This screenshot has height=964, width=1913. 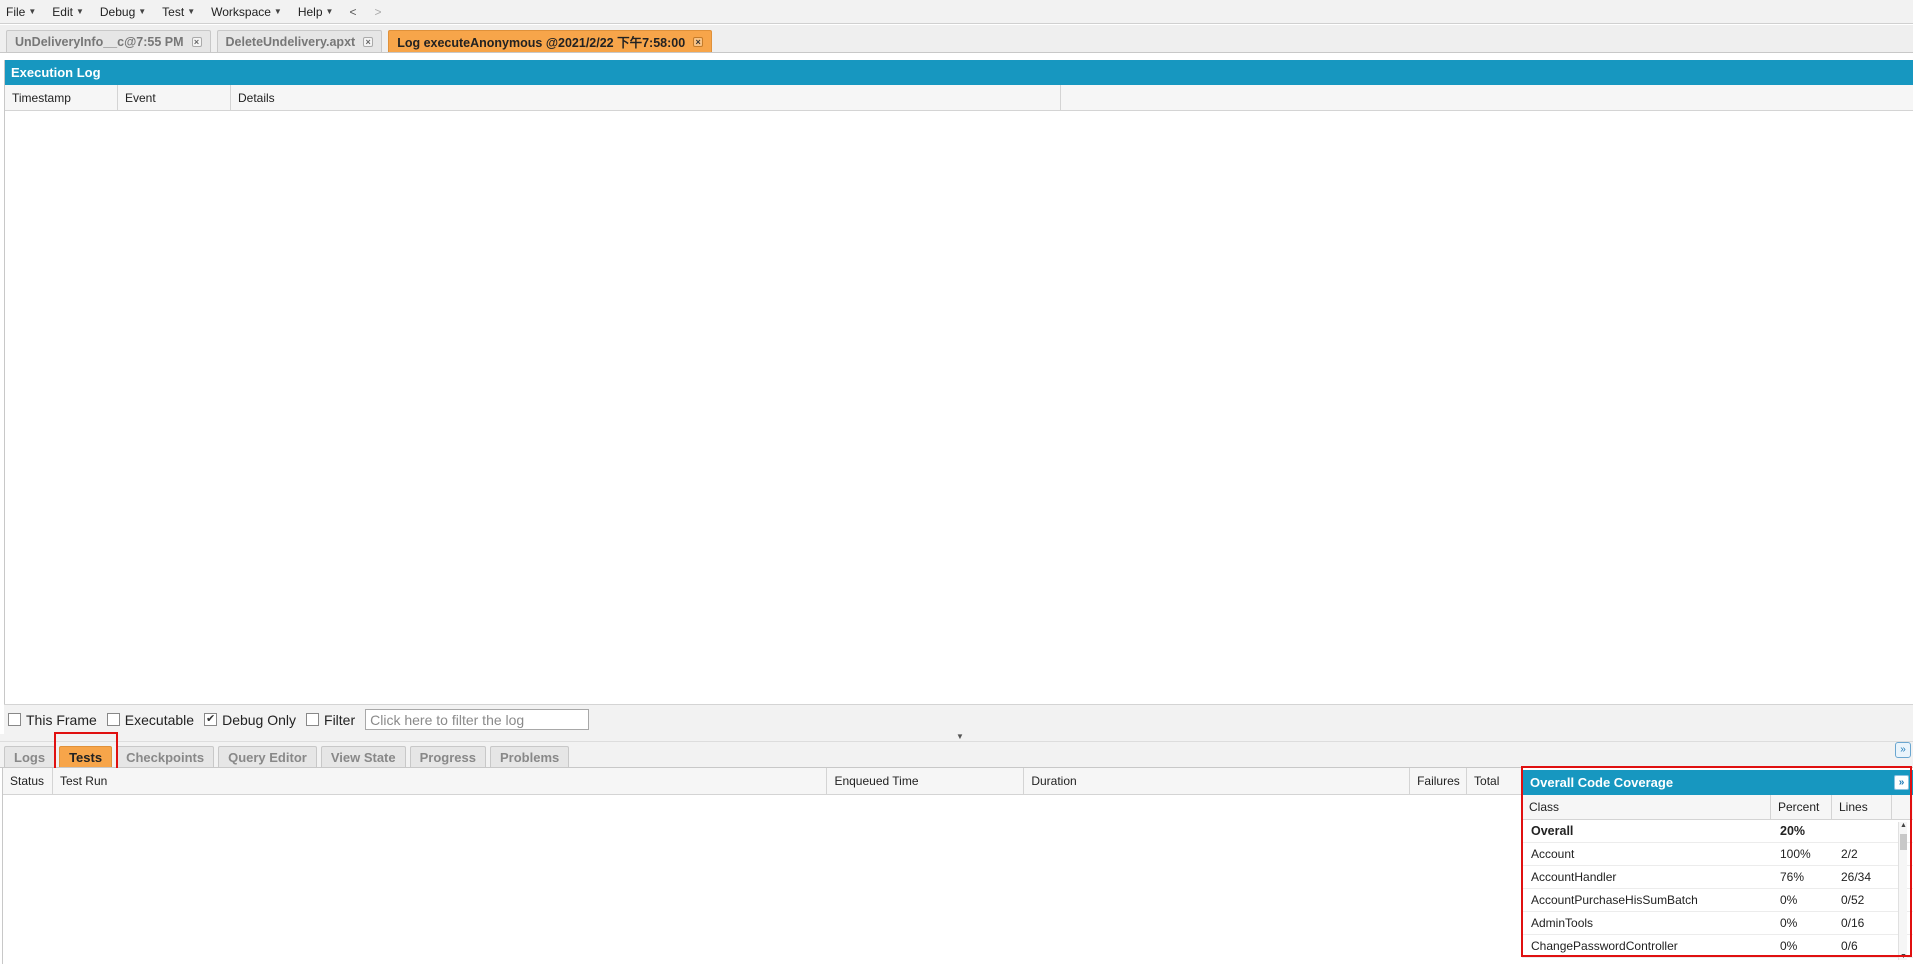 I want to click on execution-log-title: Execution Log, so click(x=959, y=72).